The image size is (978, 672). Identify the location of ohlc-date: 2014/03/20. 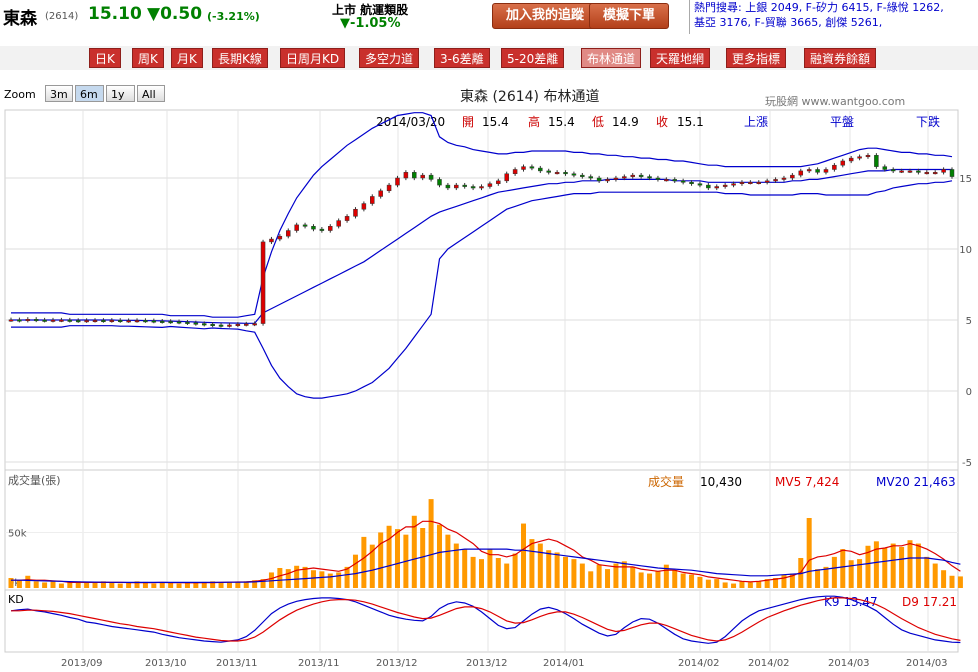
(410, 122).